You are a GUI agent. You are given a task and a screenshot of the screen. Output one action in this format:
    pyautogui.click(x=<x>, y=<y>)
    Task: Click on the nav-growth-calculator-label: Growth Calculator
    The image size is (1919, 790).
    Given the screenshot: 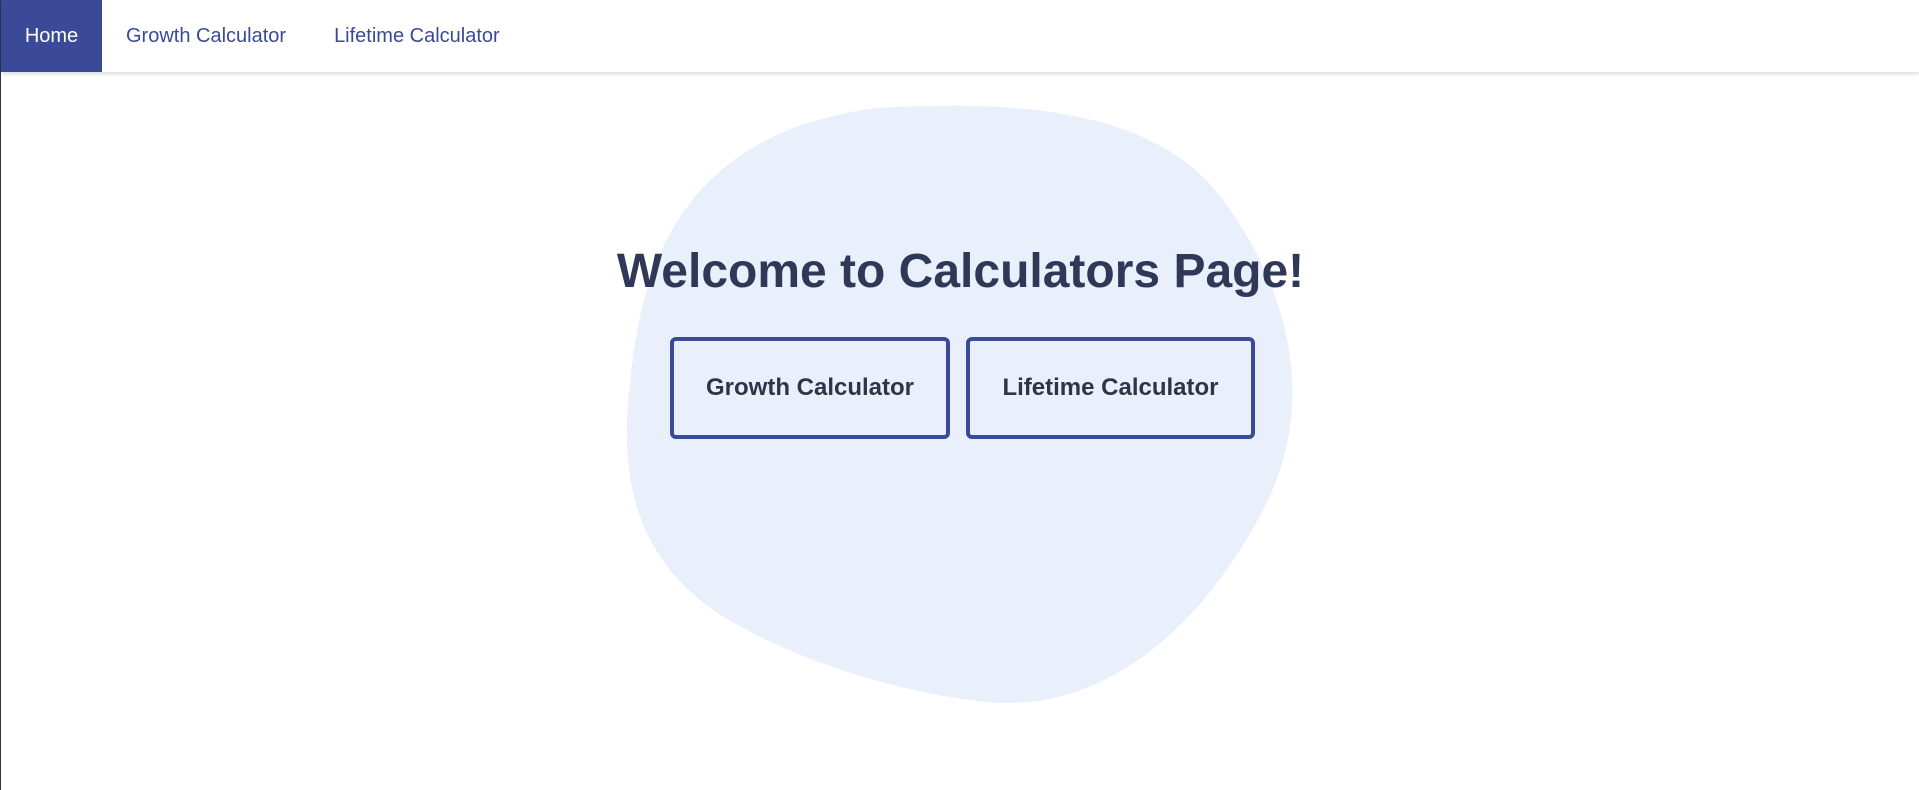 What is the action you would take?
    pyautogui.click(x=206, y=35)
    